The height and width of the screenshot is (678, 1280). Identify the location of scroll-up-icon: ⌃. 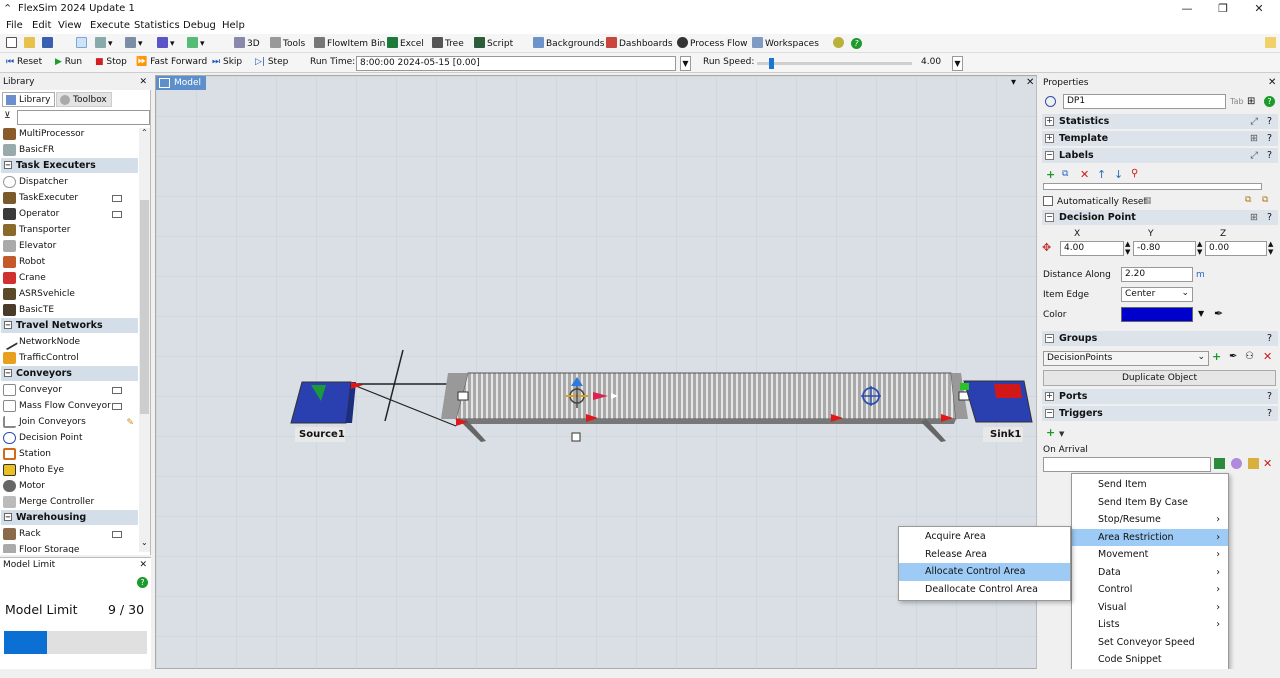
(144, 132).